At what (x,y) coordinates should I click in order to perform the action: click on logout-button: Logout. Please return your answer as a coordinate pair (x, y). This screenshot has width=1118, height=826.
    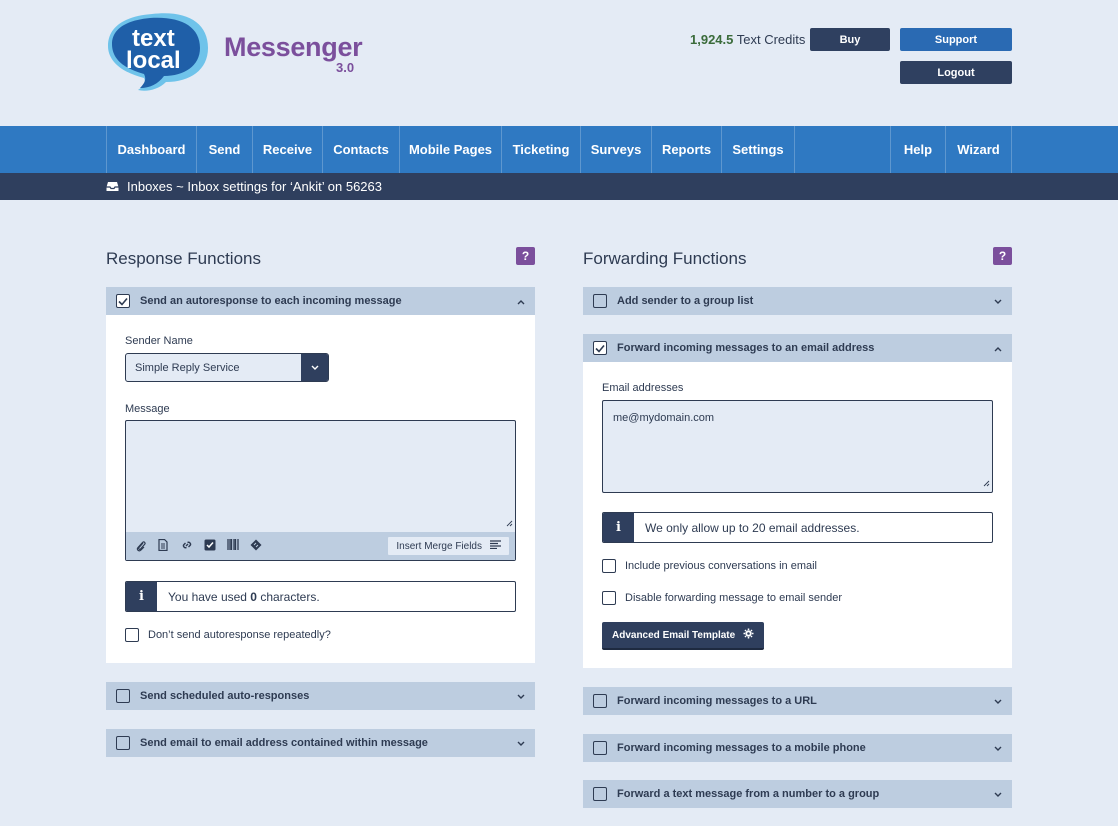
    Looking at the image, I should click on (956, 72).